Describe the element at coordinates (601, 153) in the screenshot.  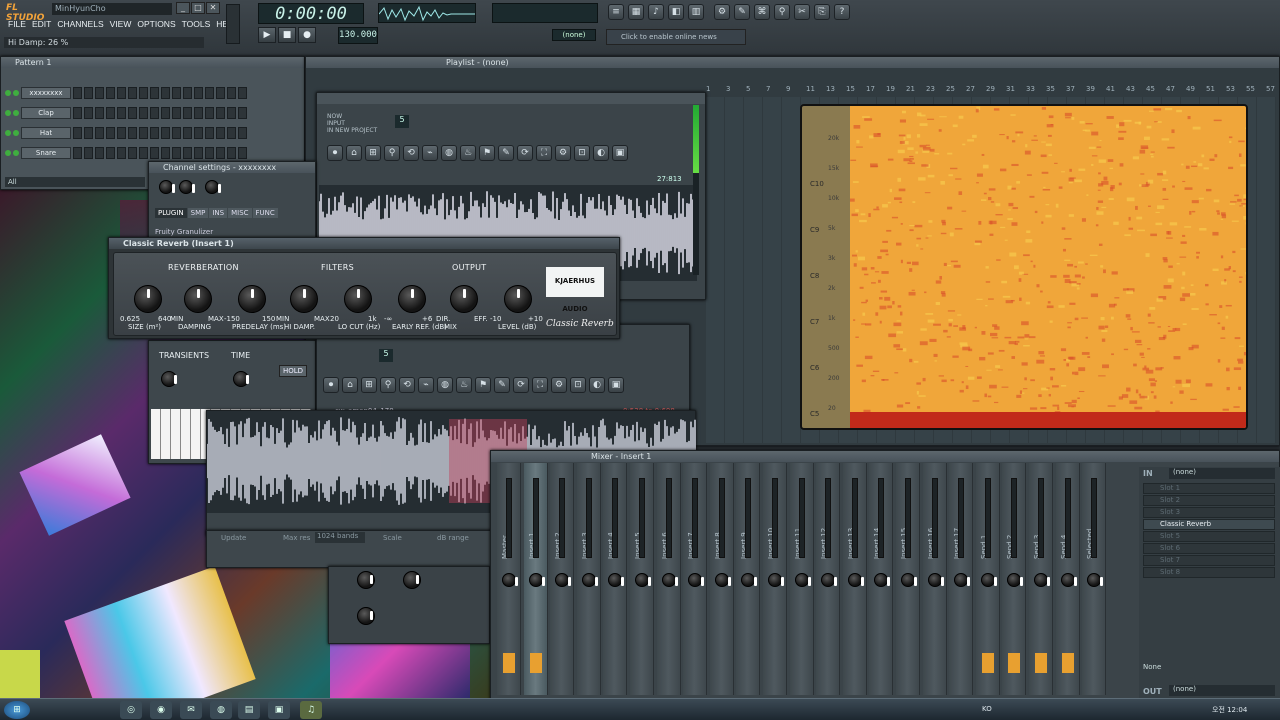
I see `sampler-tool-icon: ◐` at that location.